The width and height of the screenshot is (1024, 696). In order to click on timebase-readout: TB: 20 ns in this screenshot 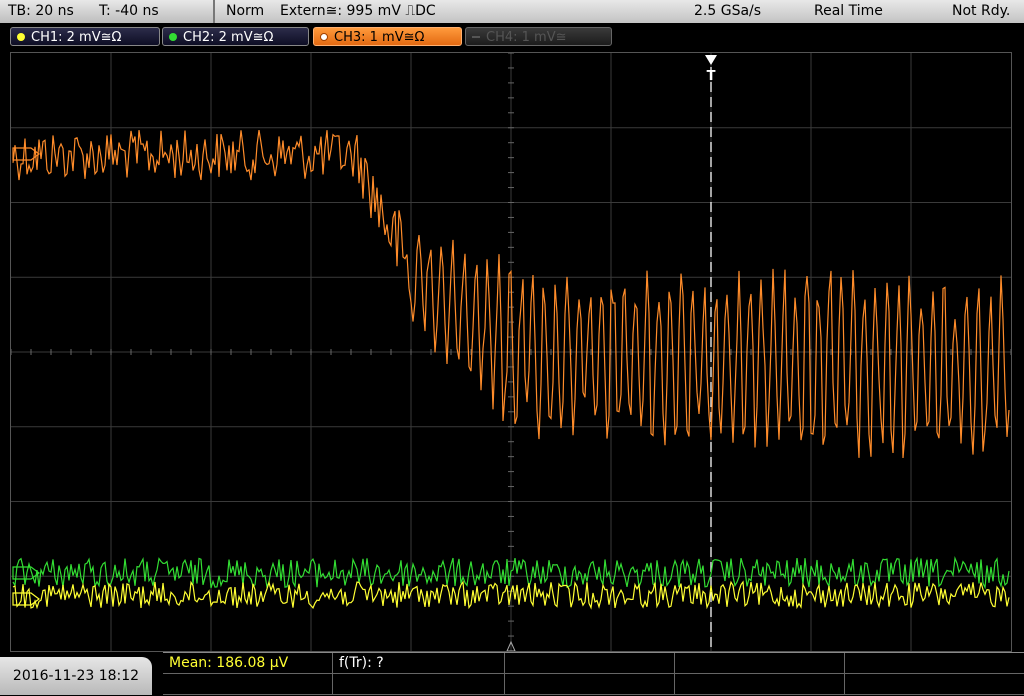, I will do `click(41, 11)`.